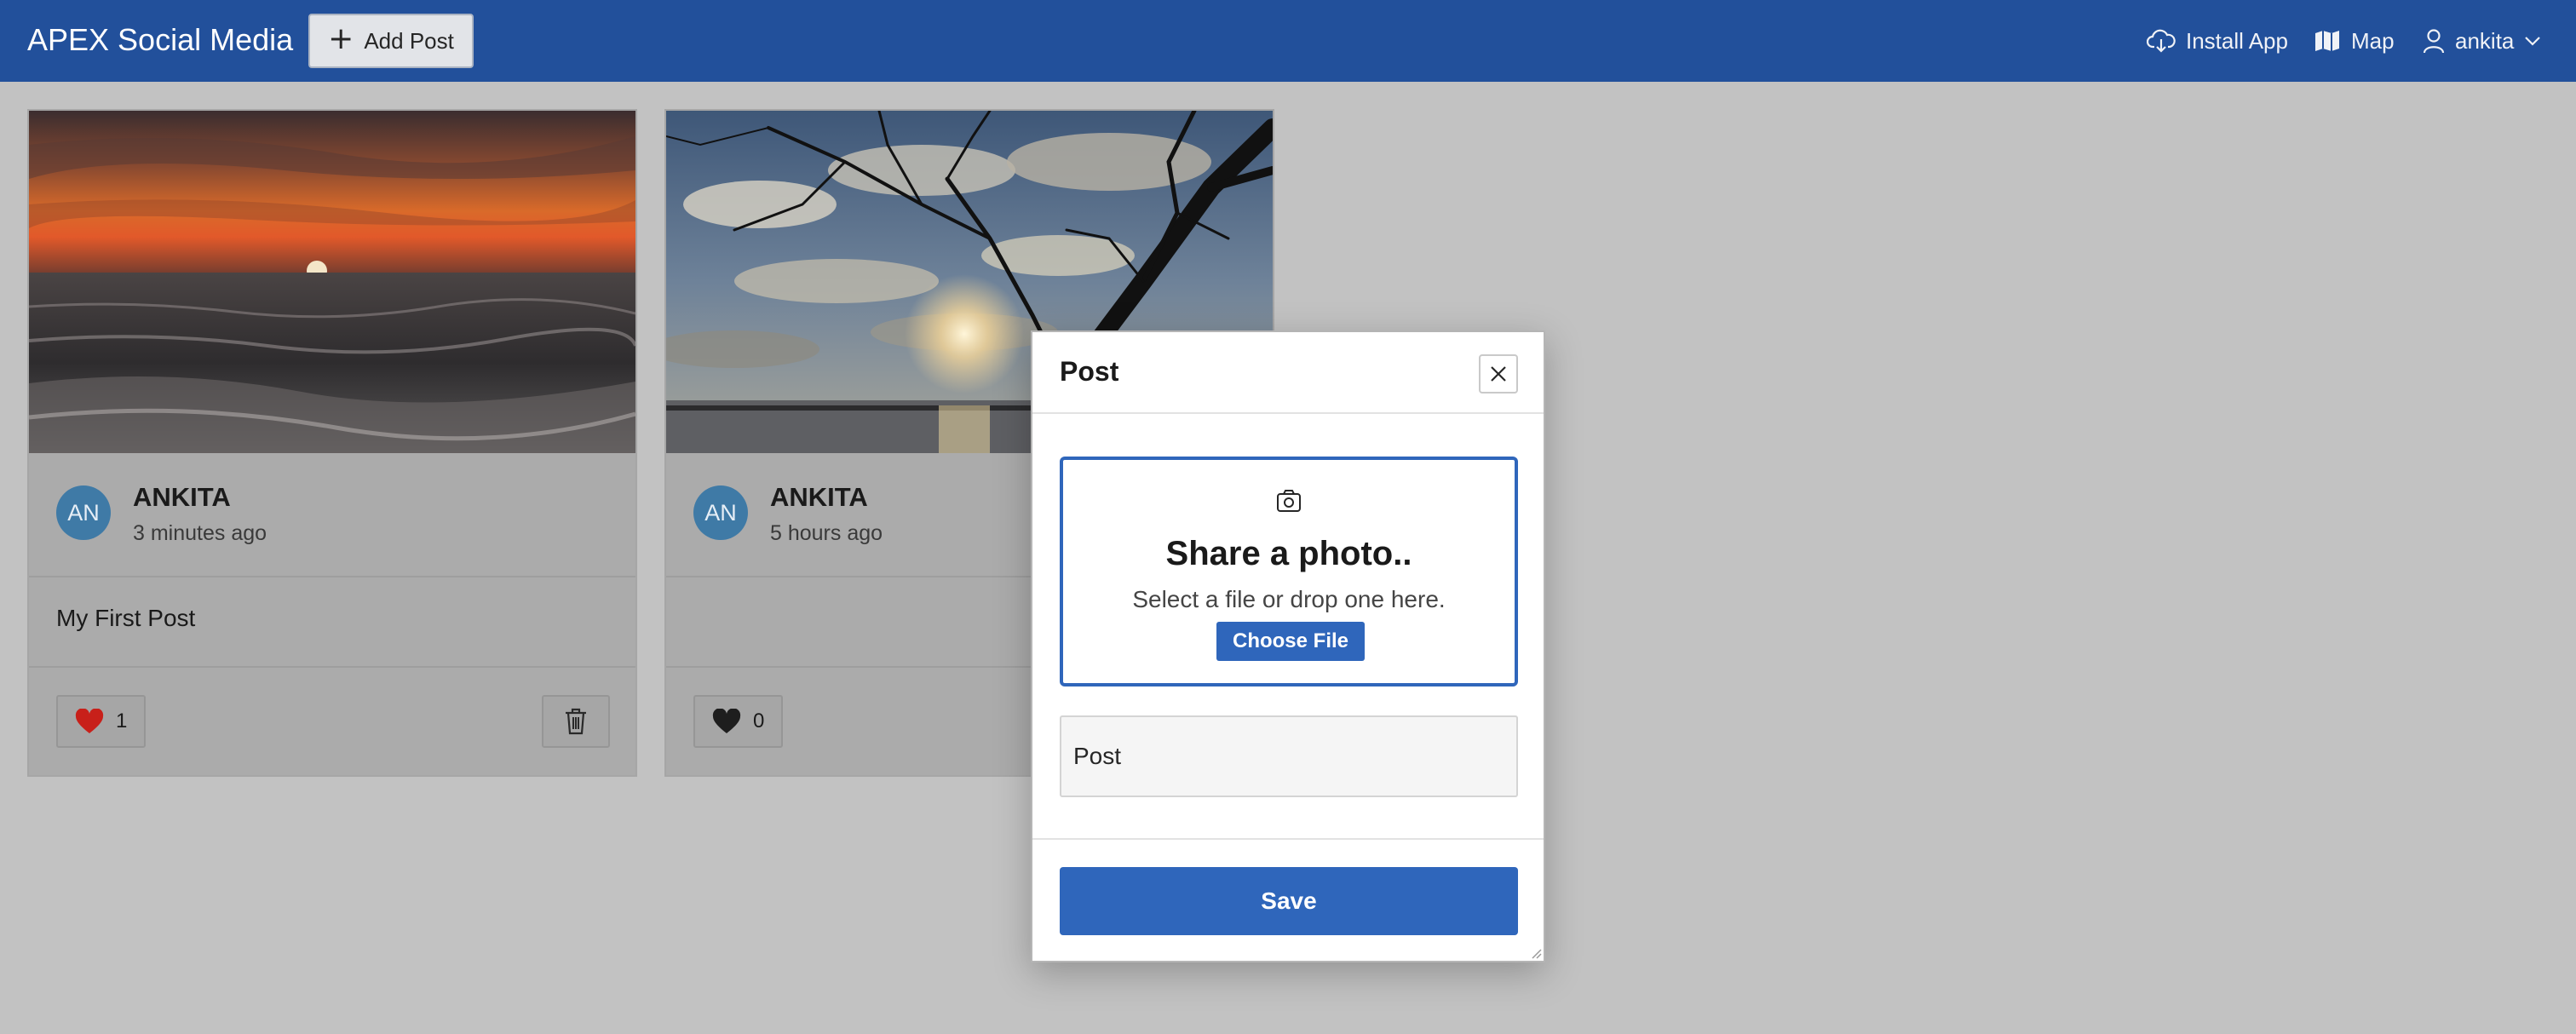  Describe the element at coordinates (2533, 41) in the screenshot. I see `chevron-down-icon` at that location.